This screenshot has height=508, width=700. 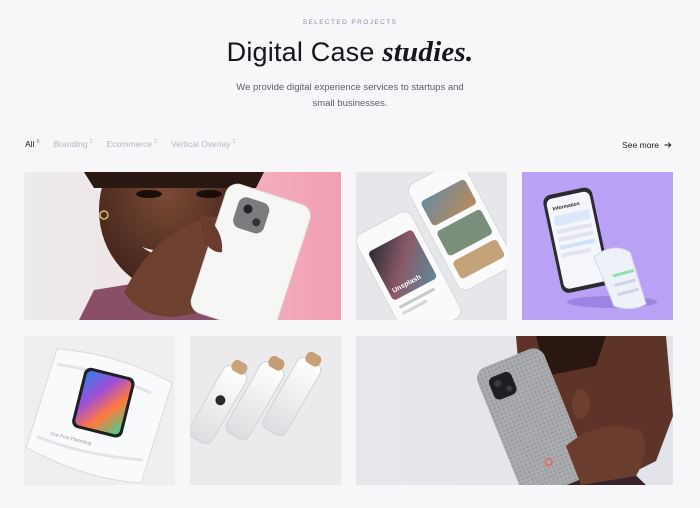 I want to click on project-card-phone-call, so click(x=514, y=410).